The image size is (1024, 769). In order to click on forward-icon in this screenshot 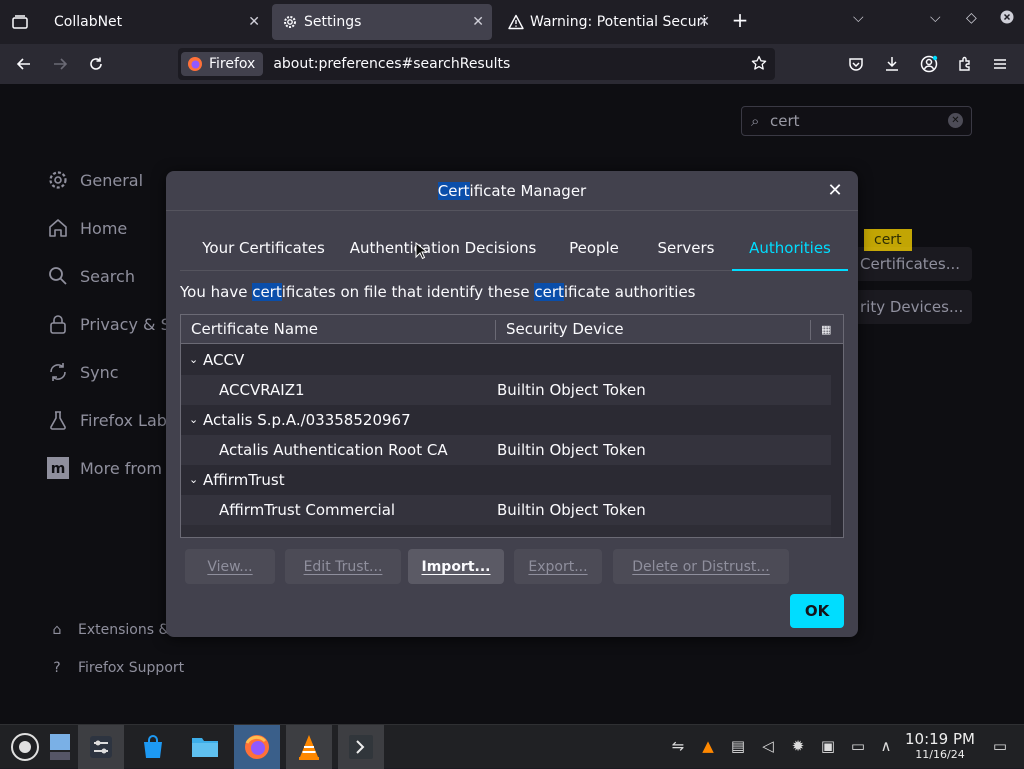, I will do `click(60, 64)`.